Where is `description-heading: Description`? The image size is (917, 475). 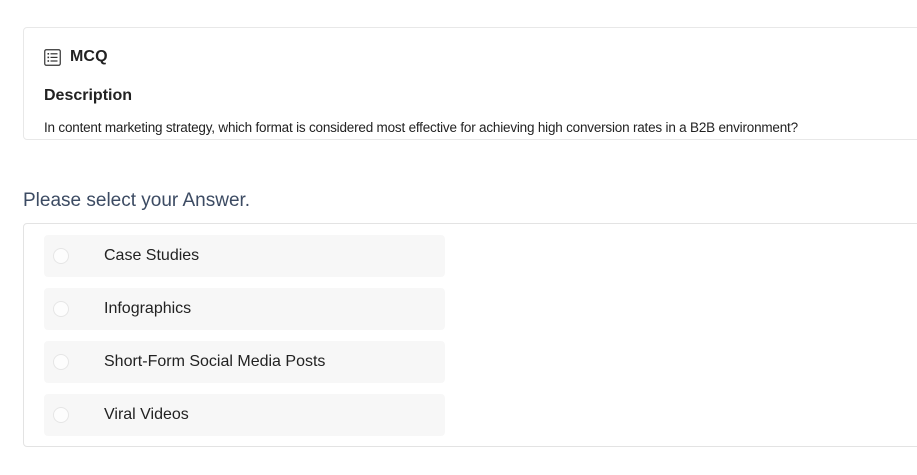
description-heading: Description is located at coordinates (88, 95).